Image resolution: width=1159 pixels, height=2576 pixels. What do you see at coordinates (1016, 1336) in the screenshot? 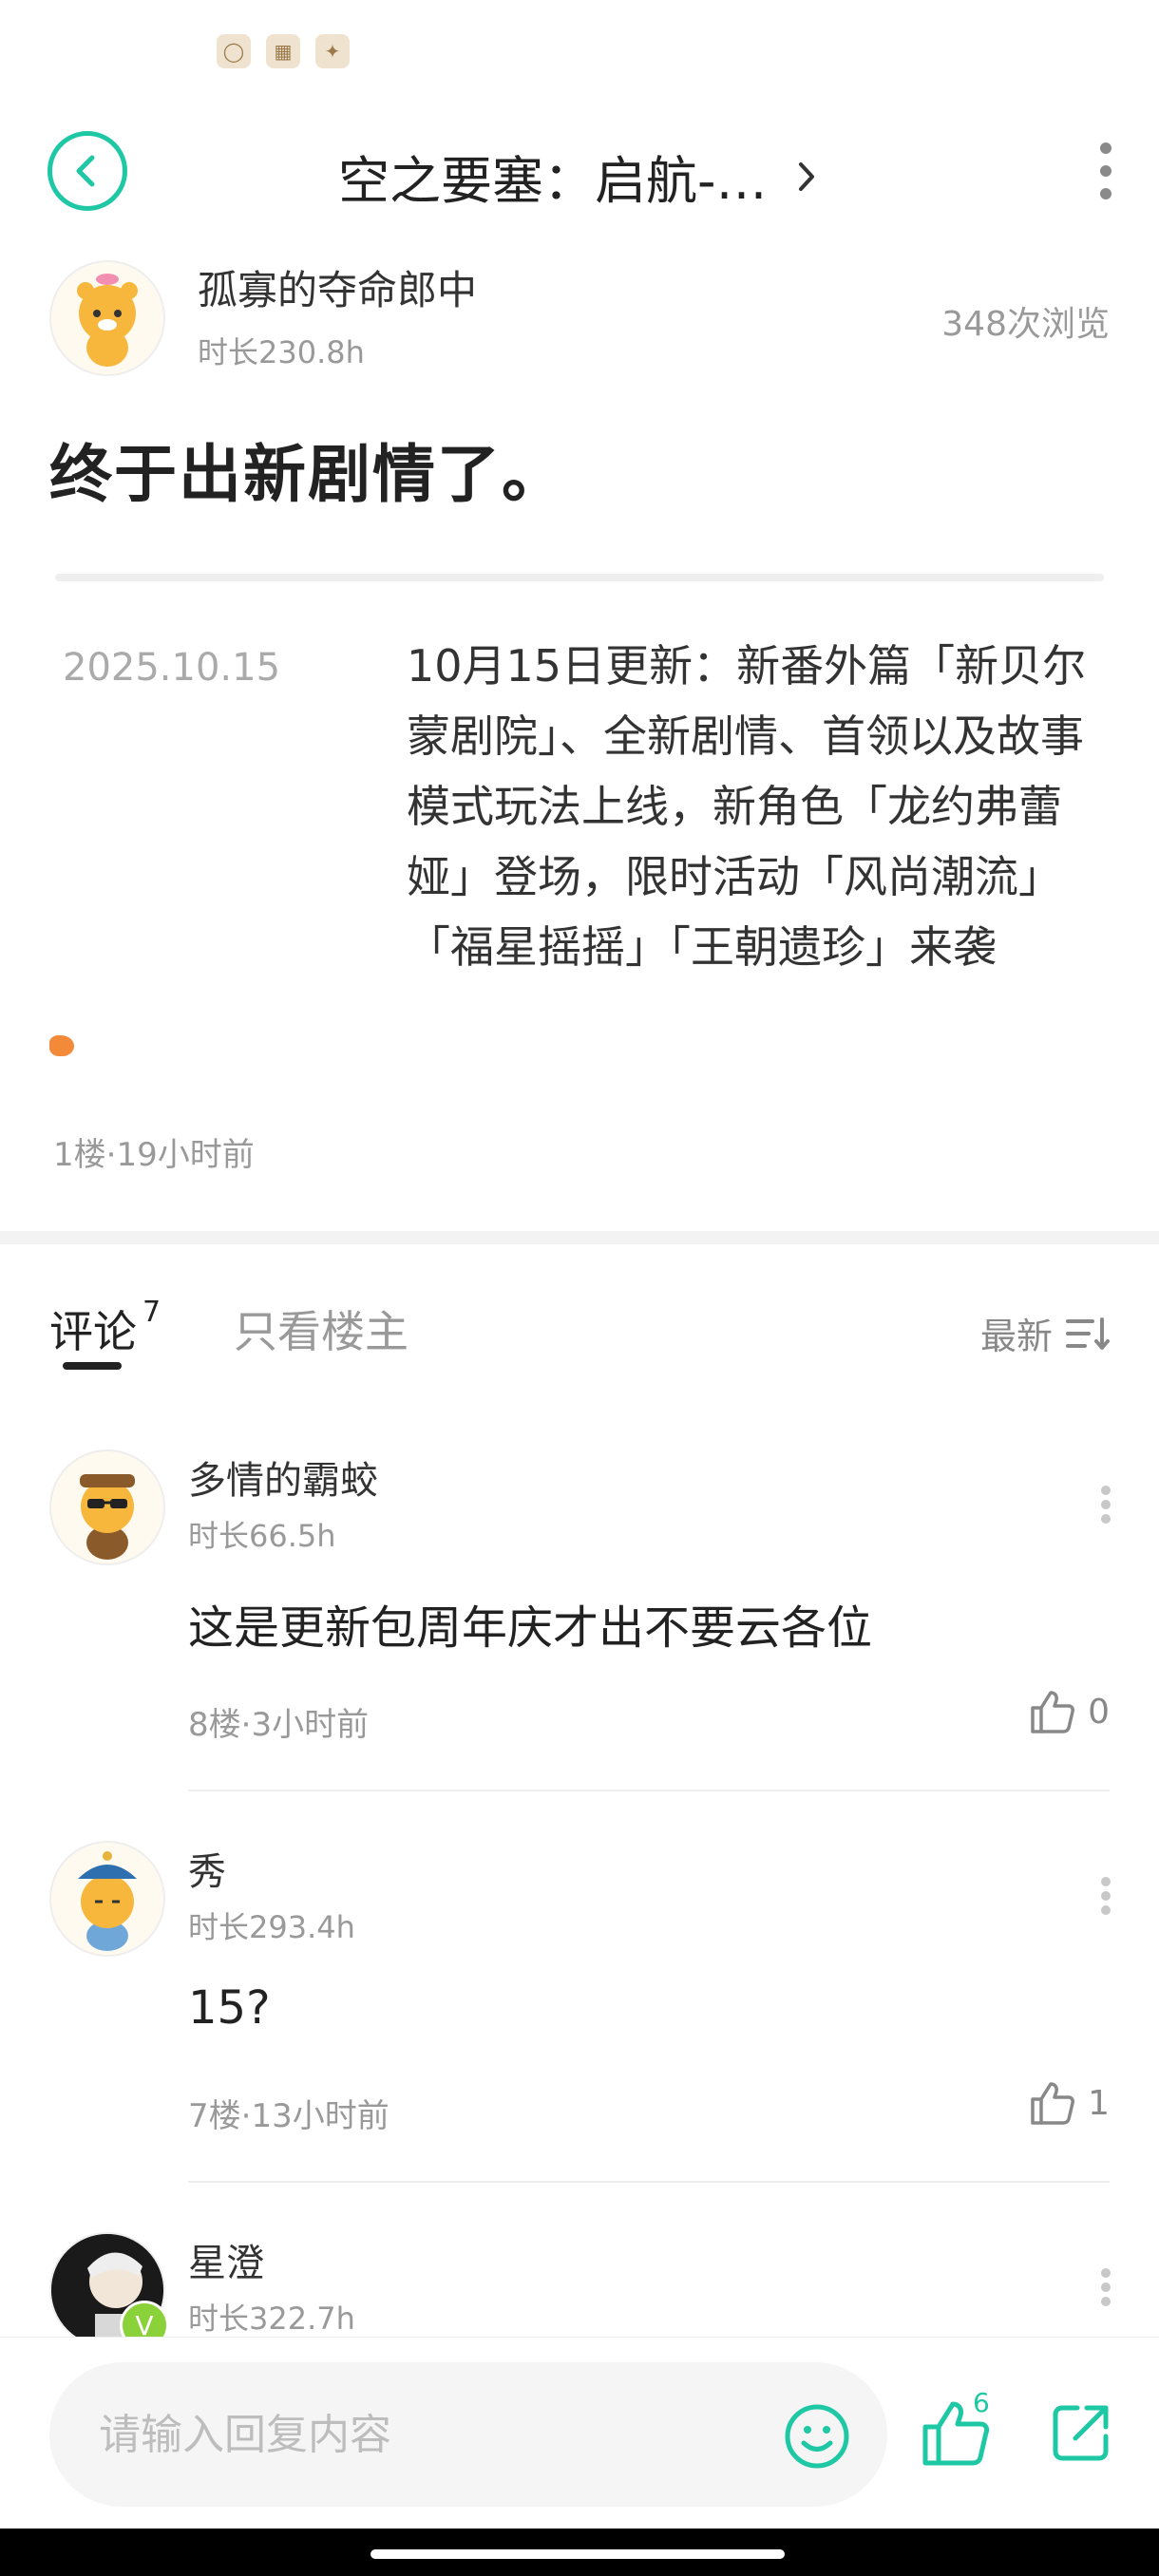
I see `sort-label: 最新` at bounding box center [1016, 1336].